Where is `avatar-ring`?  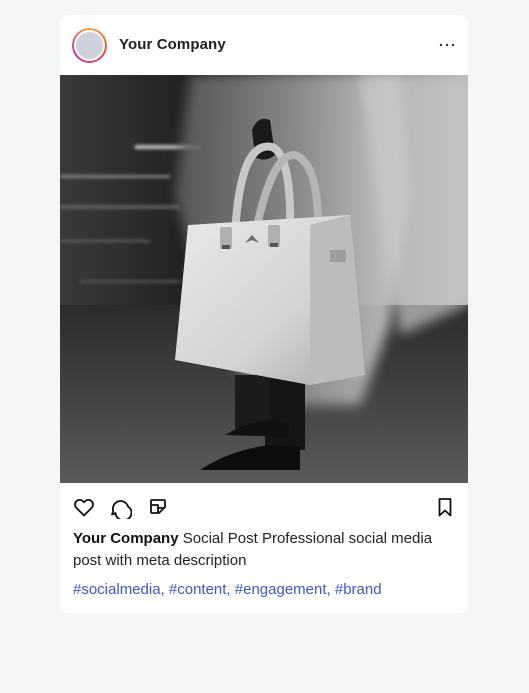
avatar-ring is located at coordinates (89, 45).